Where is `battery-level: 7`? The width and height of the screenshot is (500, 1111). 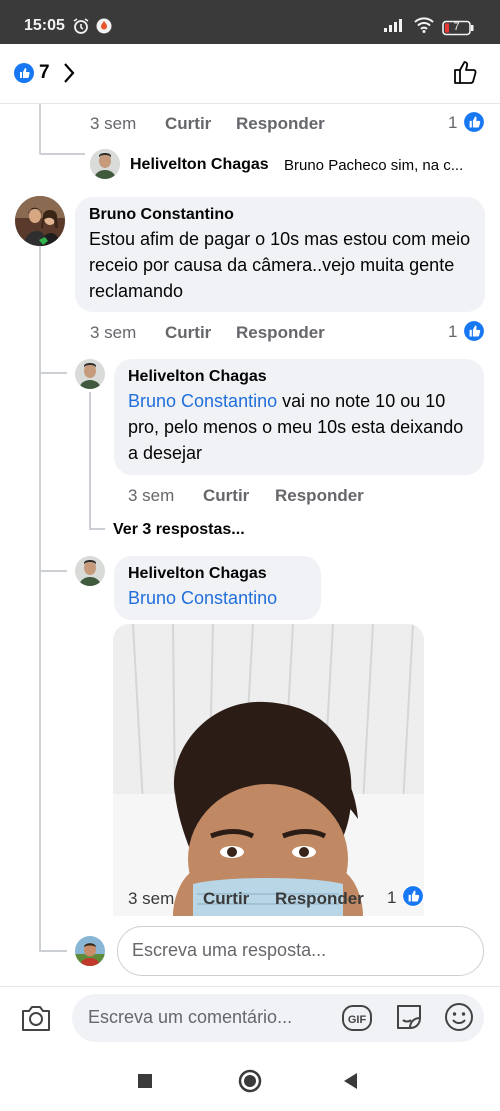 battery-level: 7 is located at coordinates (456, 26).